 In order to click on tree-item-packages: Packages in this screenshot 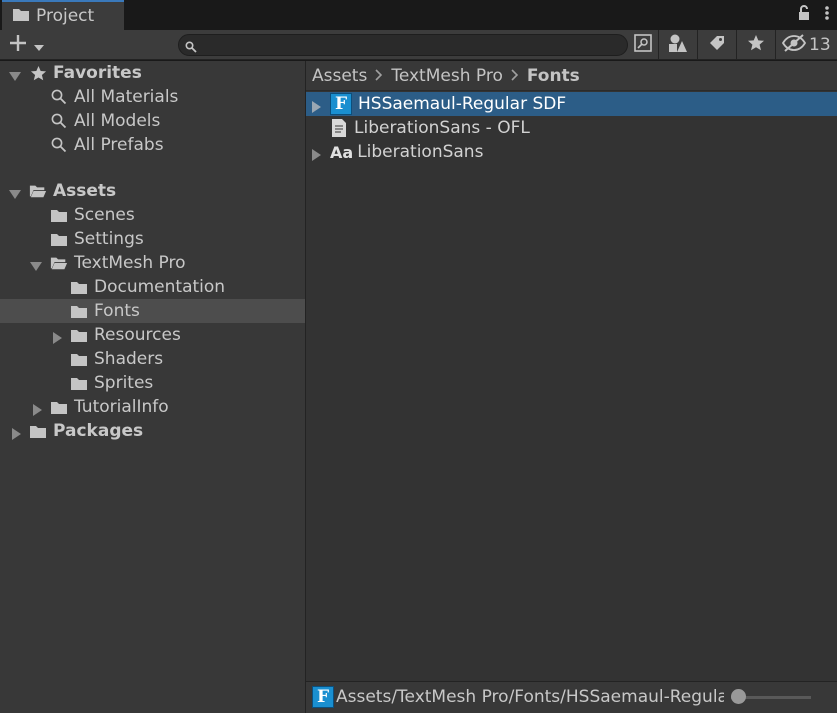, I will do `click(152, 431)`.